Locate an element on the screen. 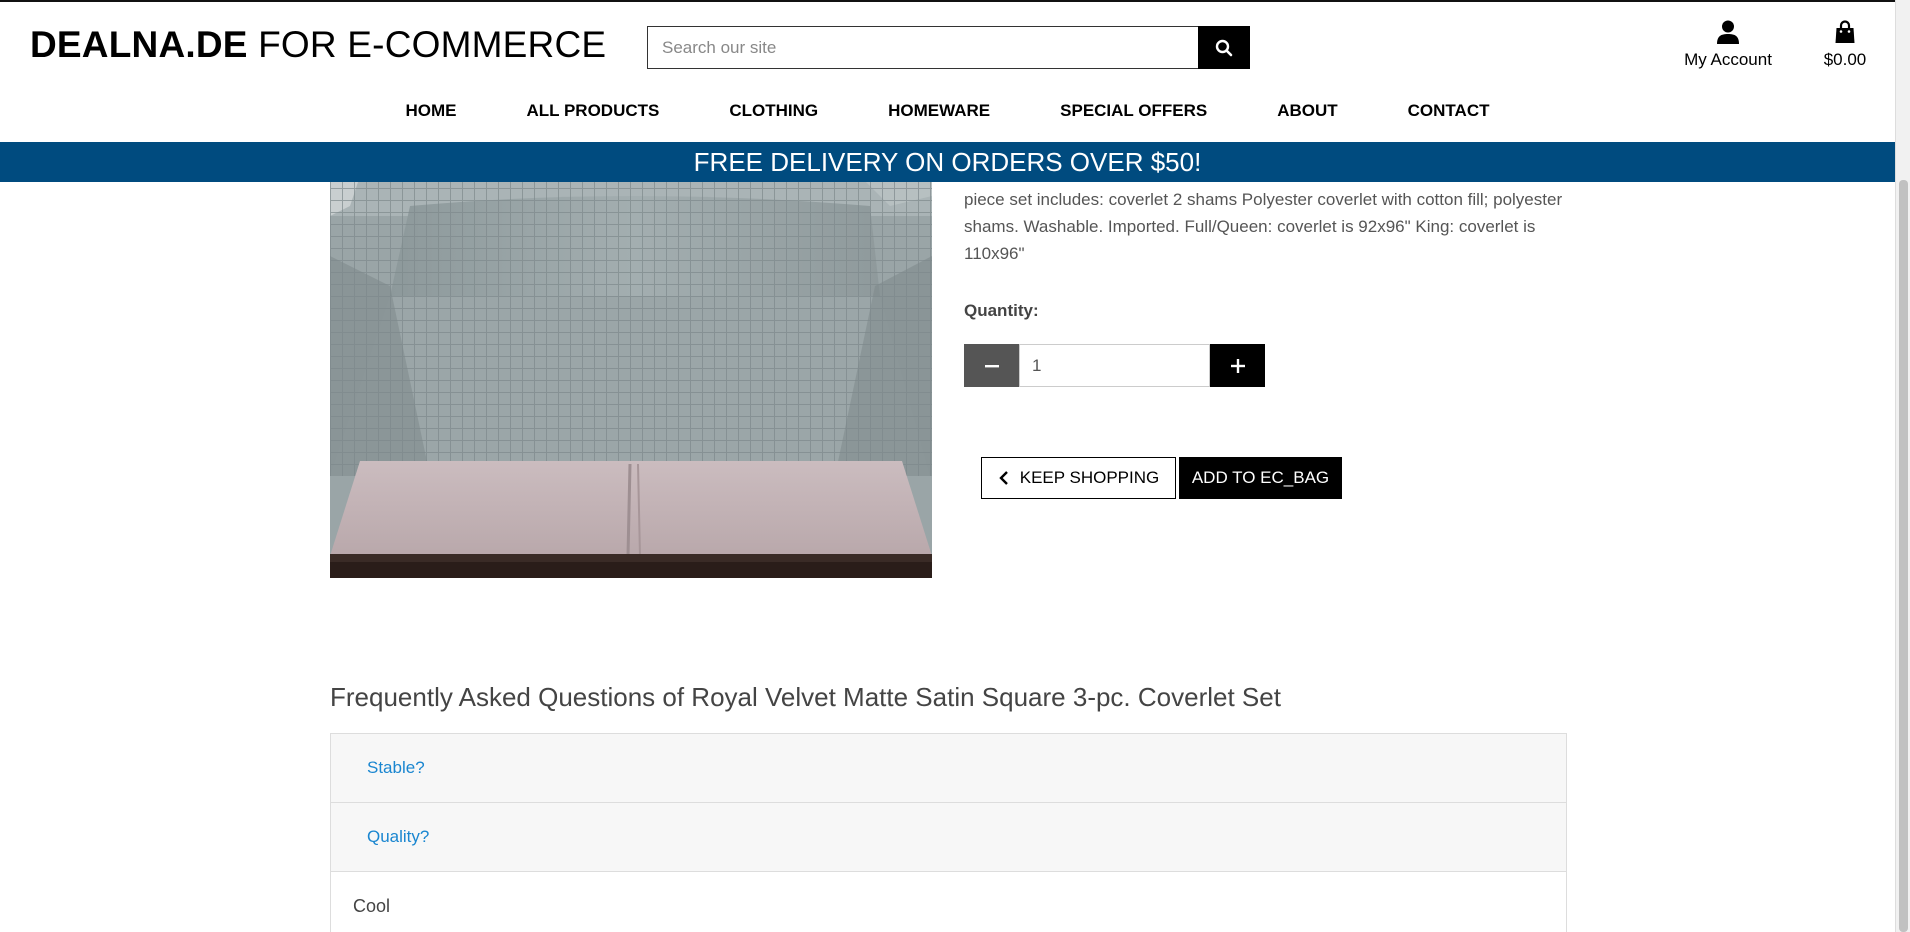 The width and height of the screenshot is (1910, 932). site-logo: DEALNA.DE FOR E-COMMERCE is located at coordinates (318, 45).